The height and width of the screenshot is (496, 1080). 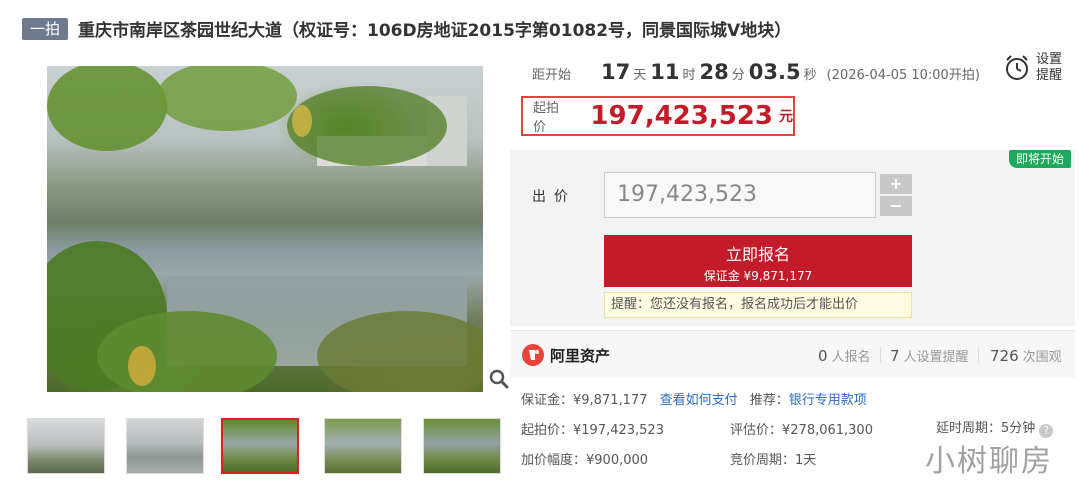 What do you see at coordinates (801, 430) in the screenshot?
I see `appraisal-price-info: 评估价：¥278,061,300` at bounding box center [801, 430].